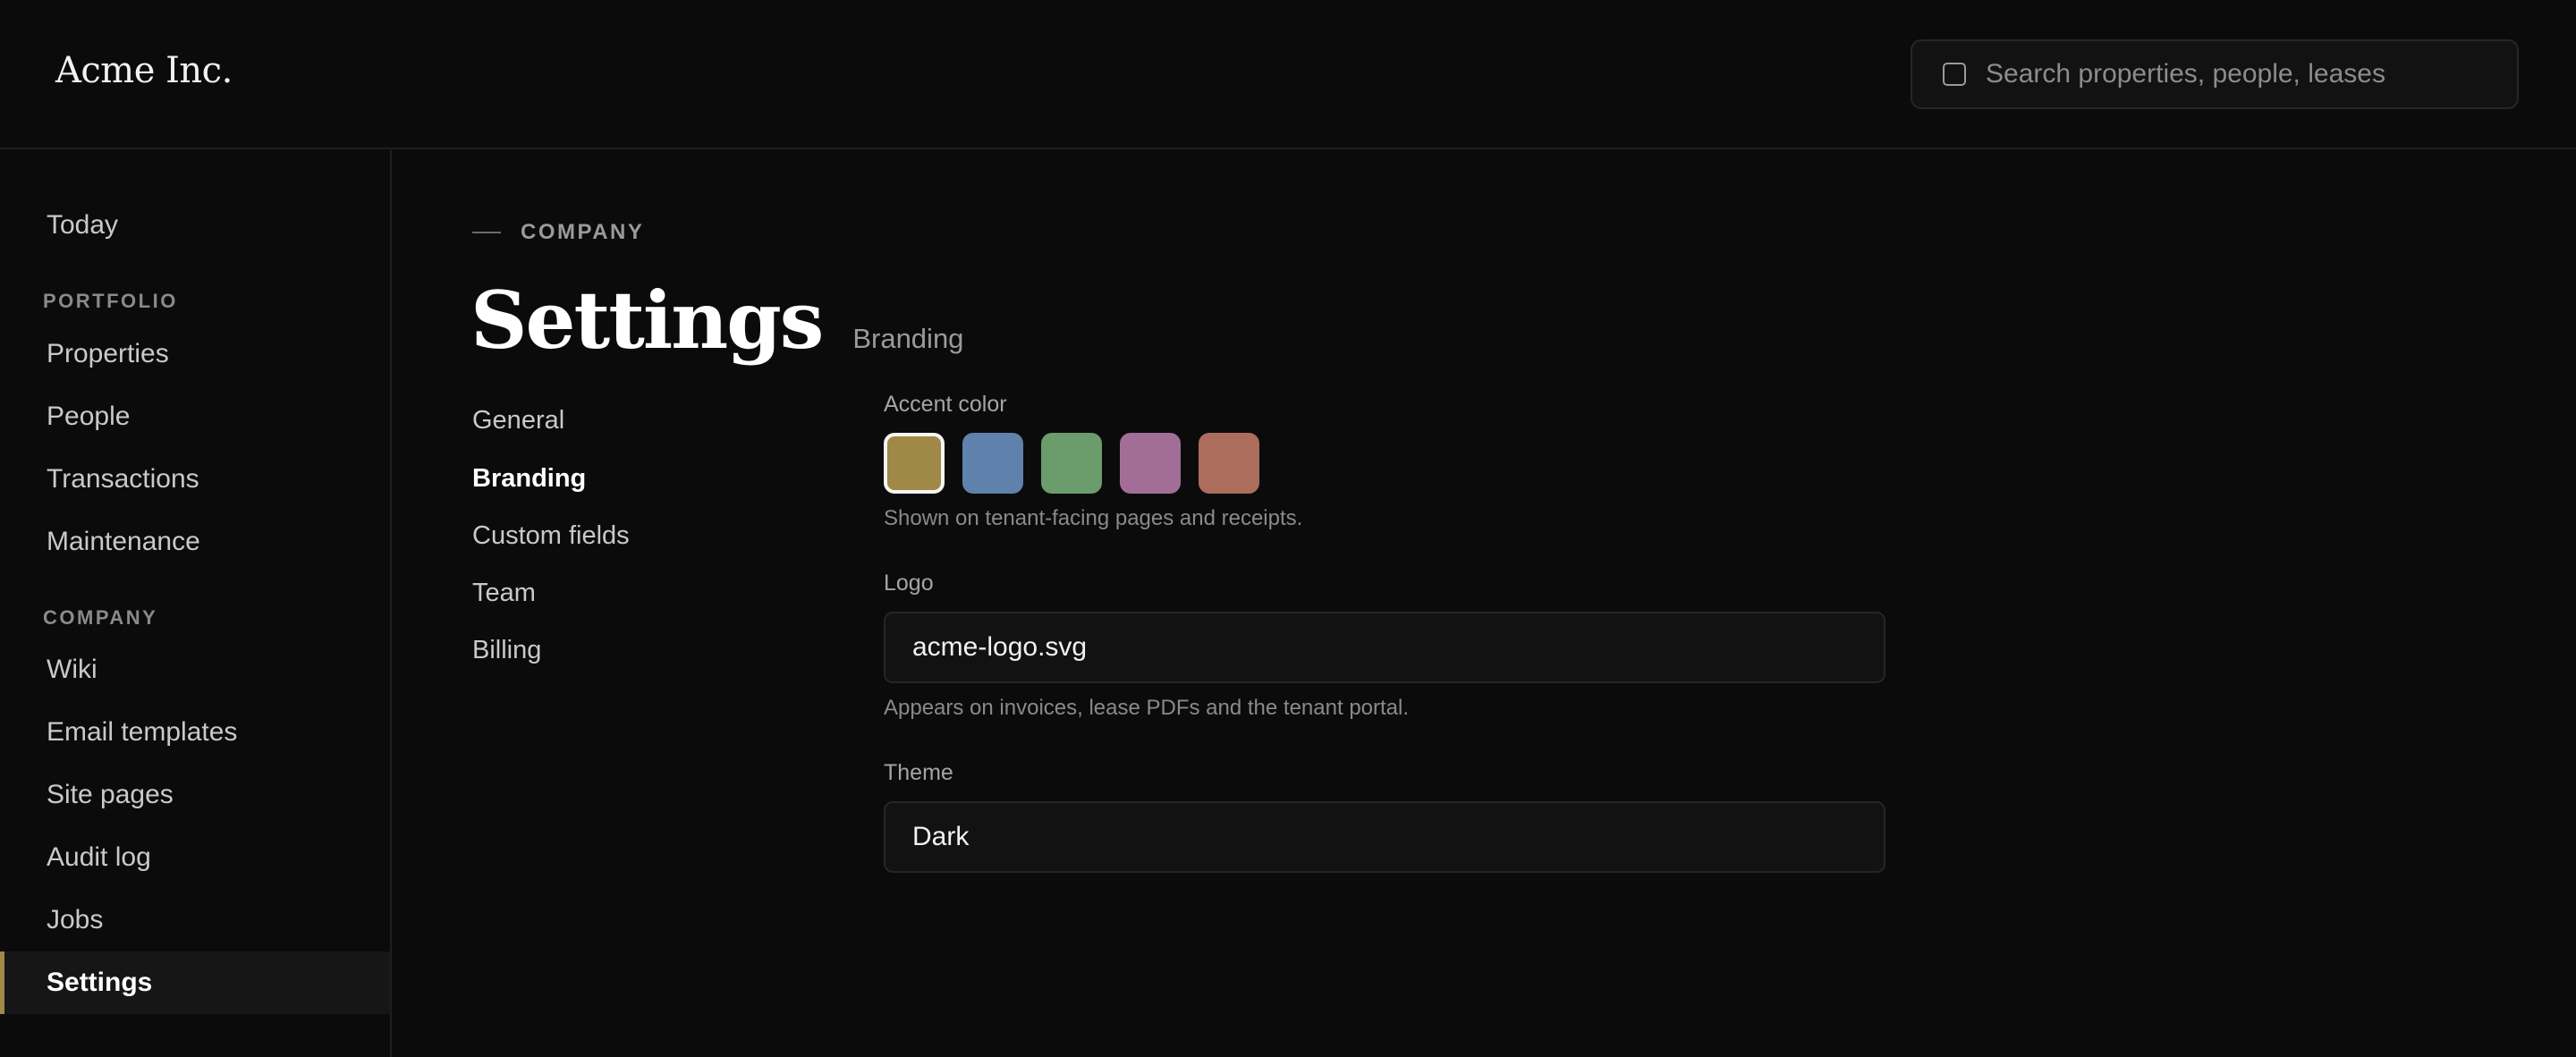 The image size is (2576, 1057). What do you see at coordinates (1954, 74) in the screenshot?
I see `search-icon` at bounding box center [1954, 74].